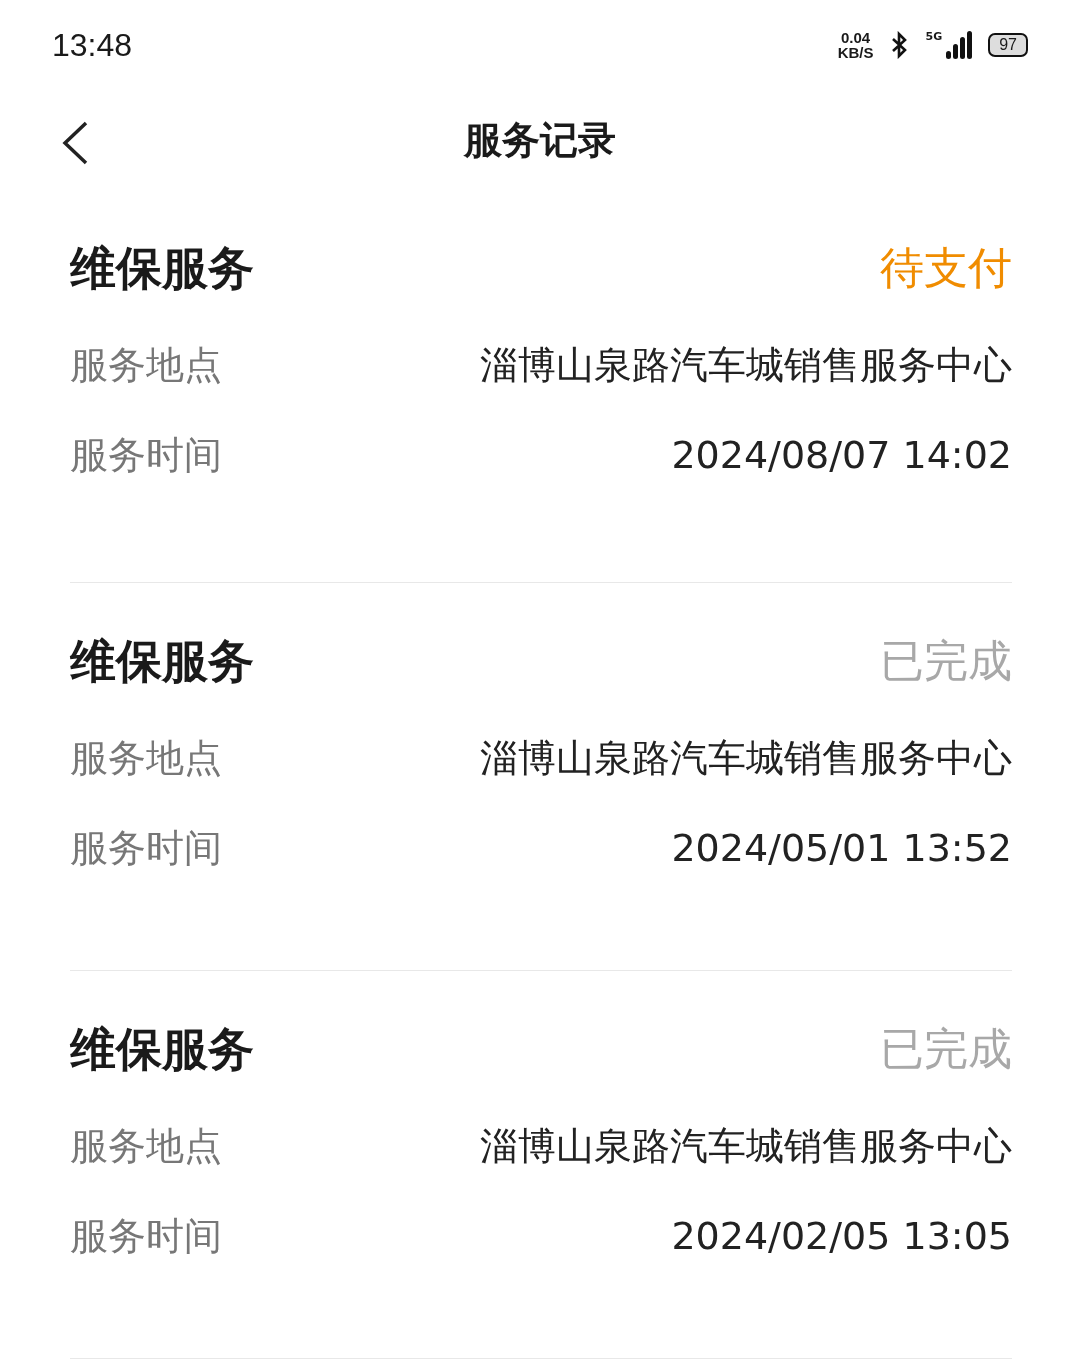 The width and height of the screenshot is (1080, 1361). What do you see at coordinates (946, 268) in the screenshot?
I see `status-label: 待支付` at bounding box center [946, 268].